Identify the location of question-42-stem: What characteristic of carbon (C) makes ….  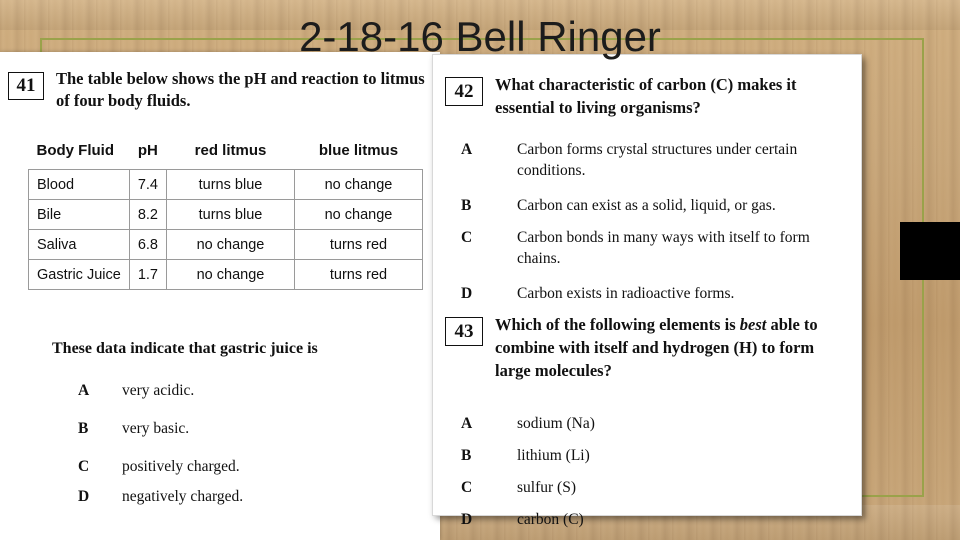
(646, 96).